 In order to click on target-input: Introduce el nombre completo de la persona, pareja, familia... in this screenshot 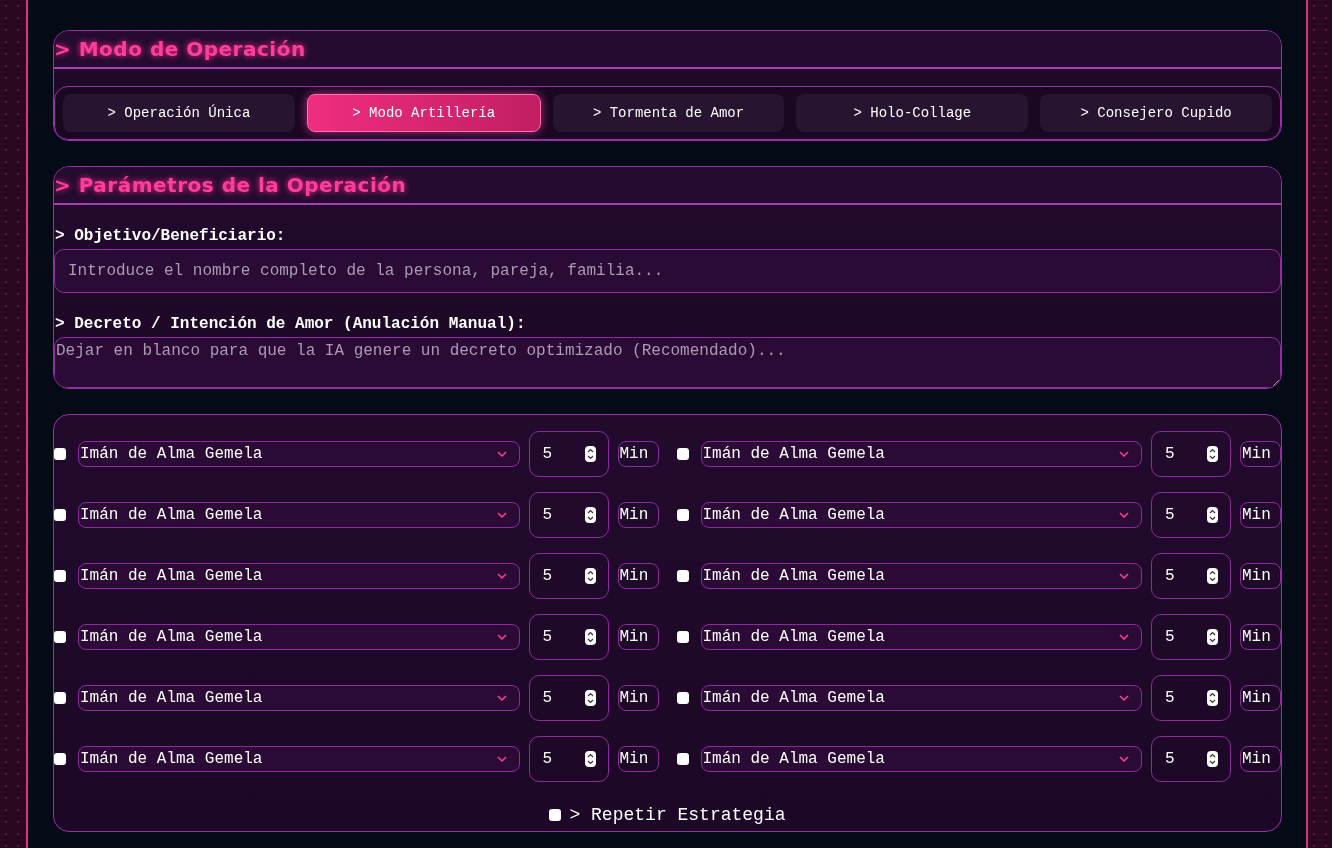, I will do `click(667, 271)`.